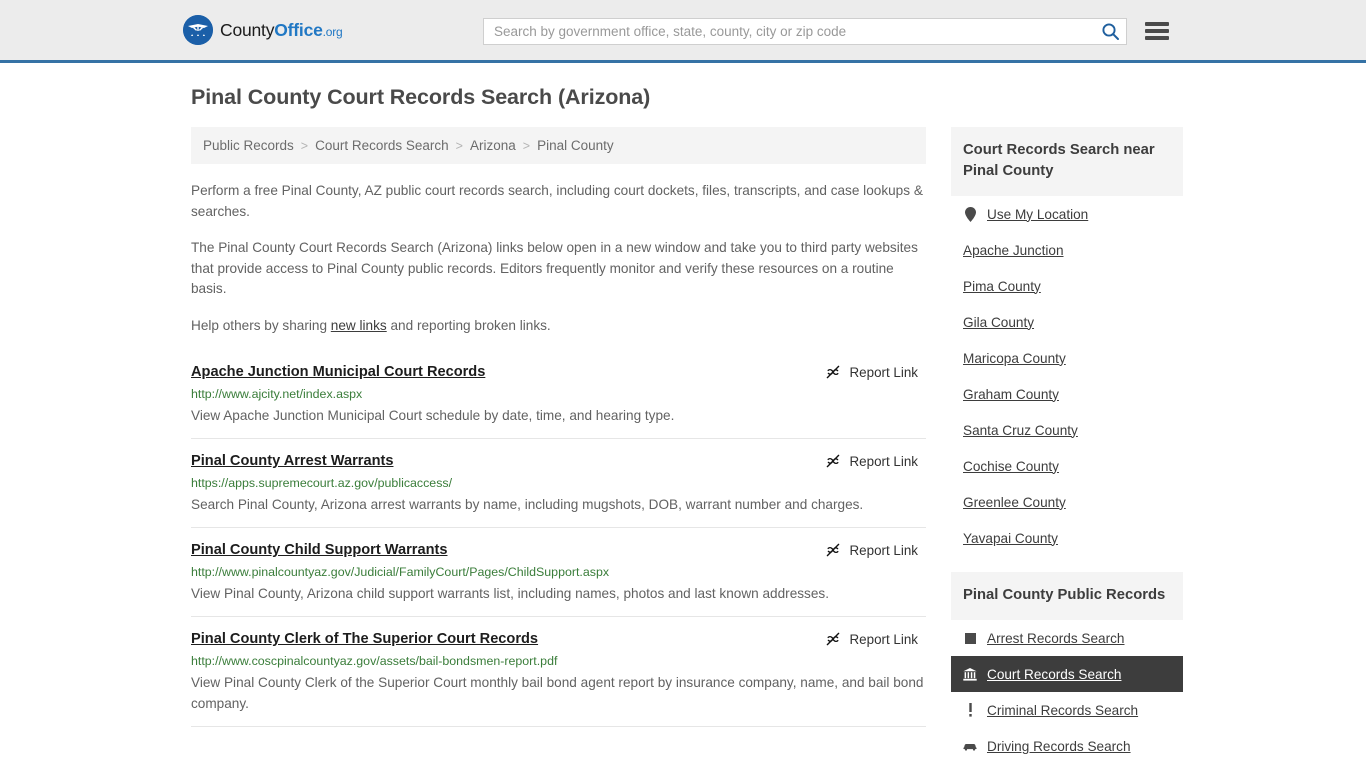 Image resolution: width=1366 pixels, height=768 pixels. Describe the element at coordinates (247, 29) in the screenshot. I see `logo-text-county: County` at that location.